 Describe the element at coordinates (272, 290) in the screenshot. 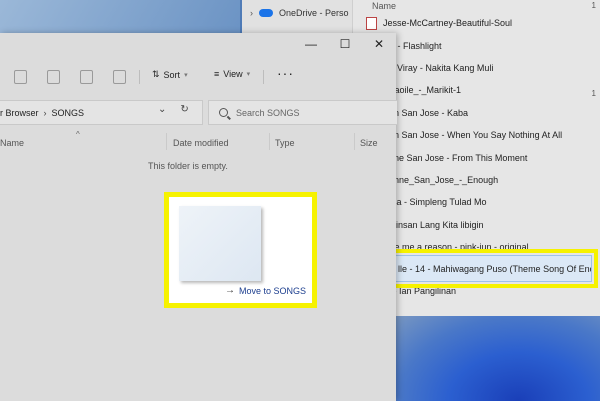

I see `drag-tooltip-label: Move to SONGS` at that location.